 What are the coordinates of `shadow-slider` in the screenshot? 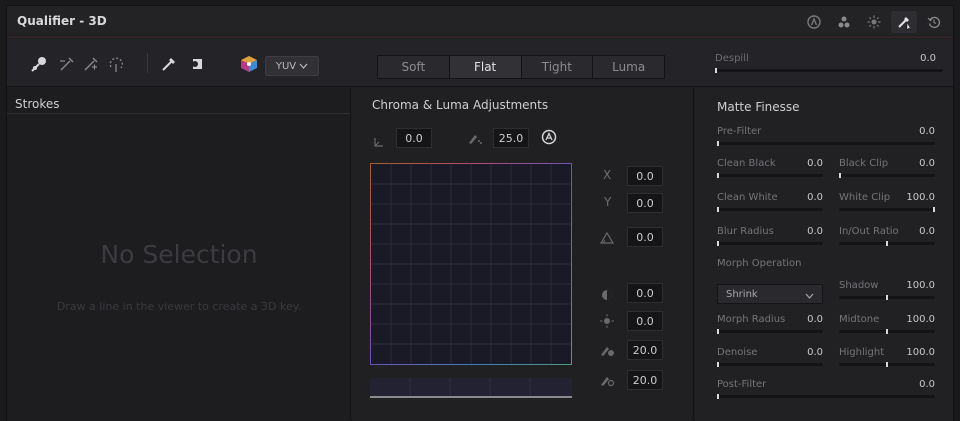 It's located at (887, 297).